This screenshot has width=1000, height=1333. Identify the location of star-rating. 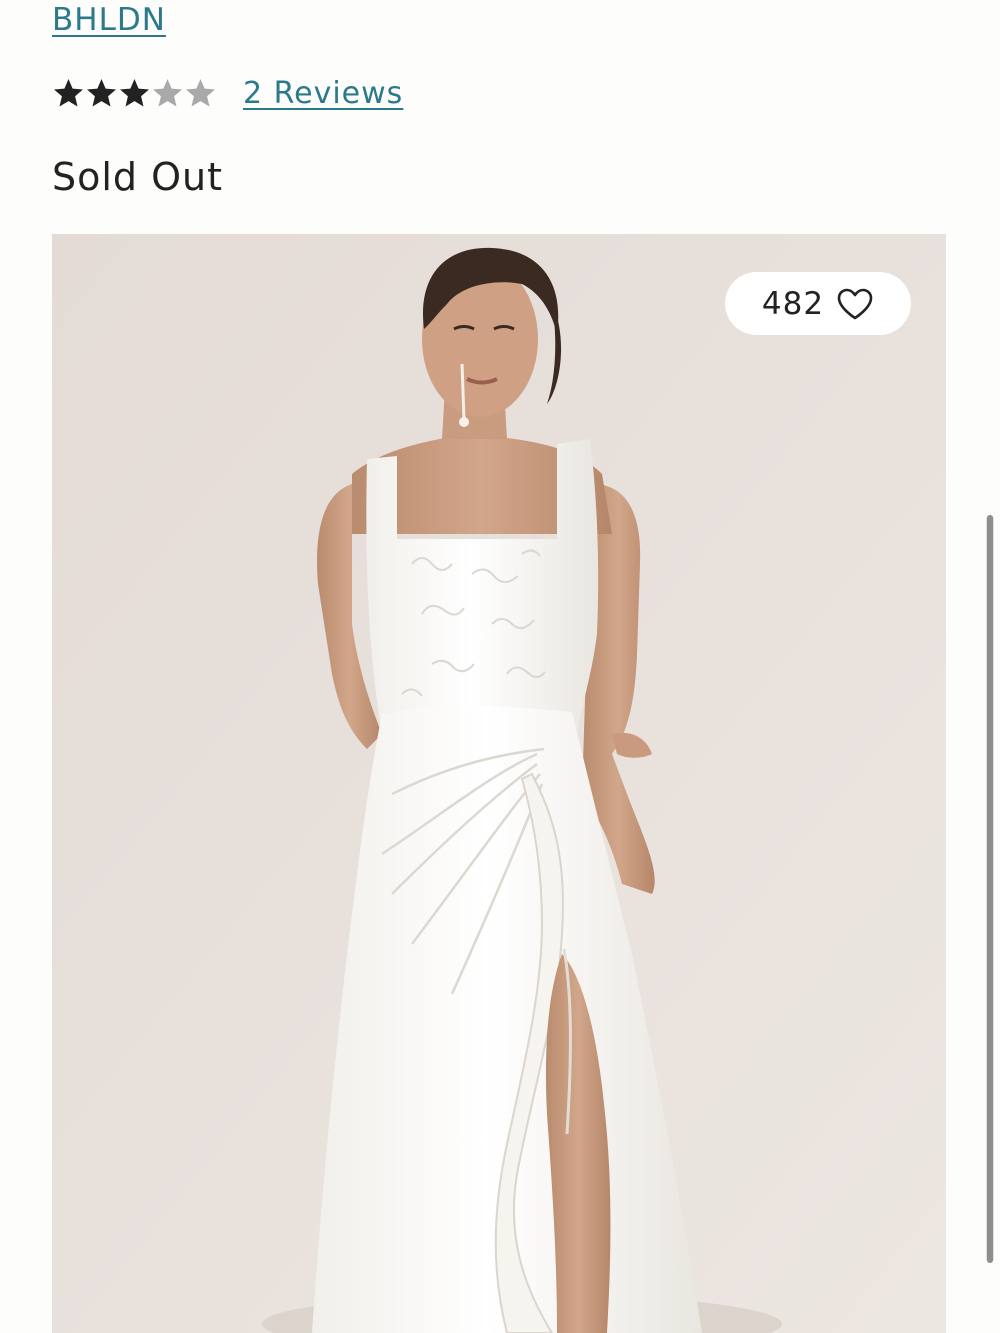
(134, 93).